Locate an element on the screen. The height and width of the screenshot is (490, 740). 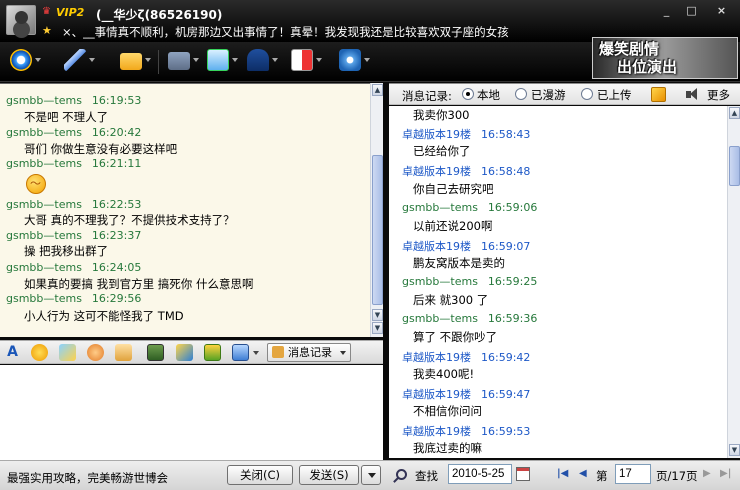
message-record-button: 消息记录 is located at coordinates (309, 352).